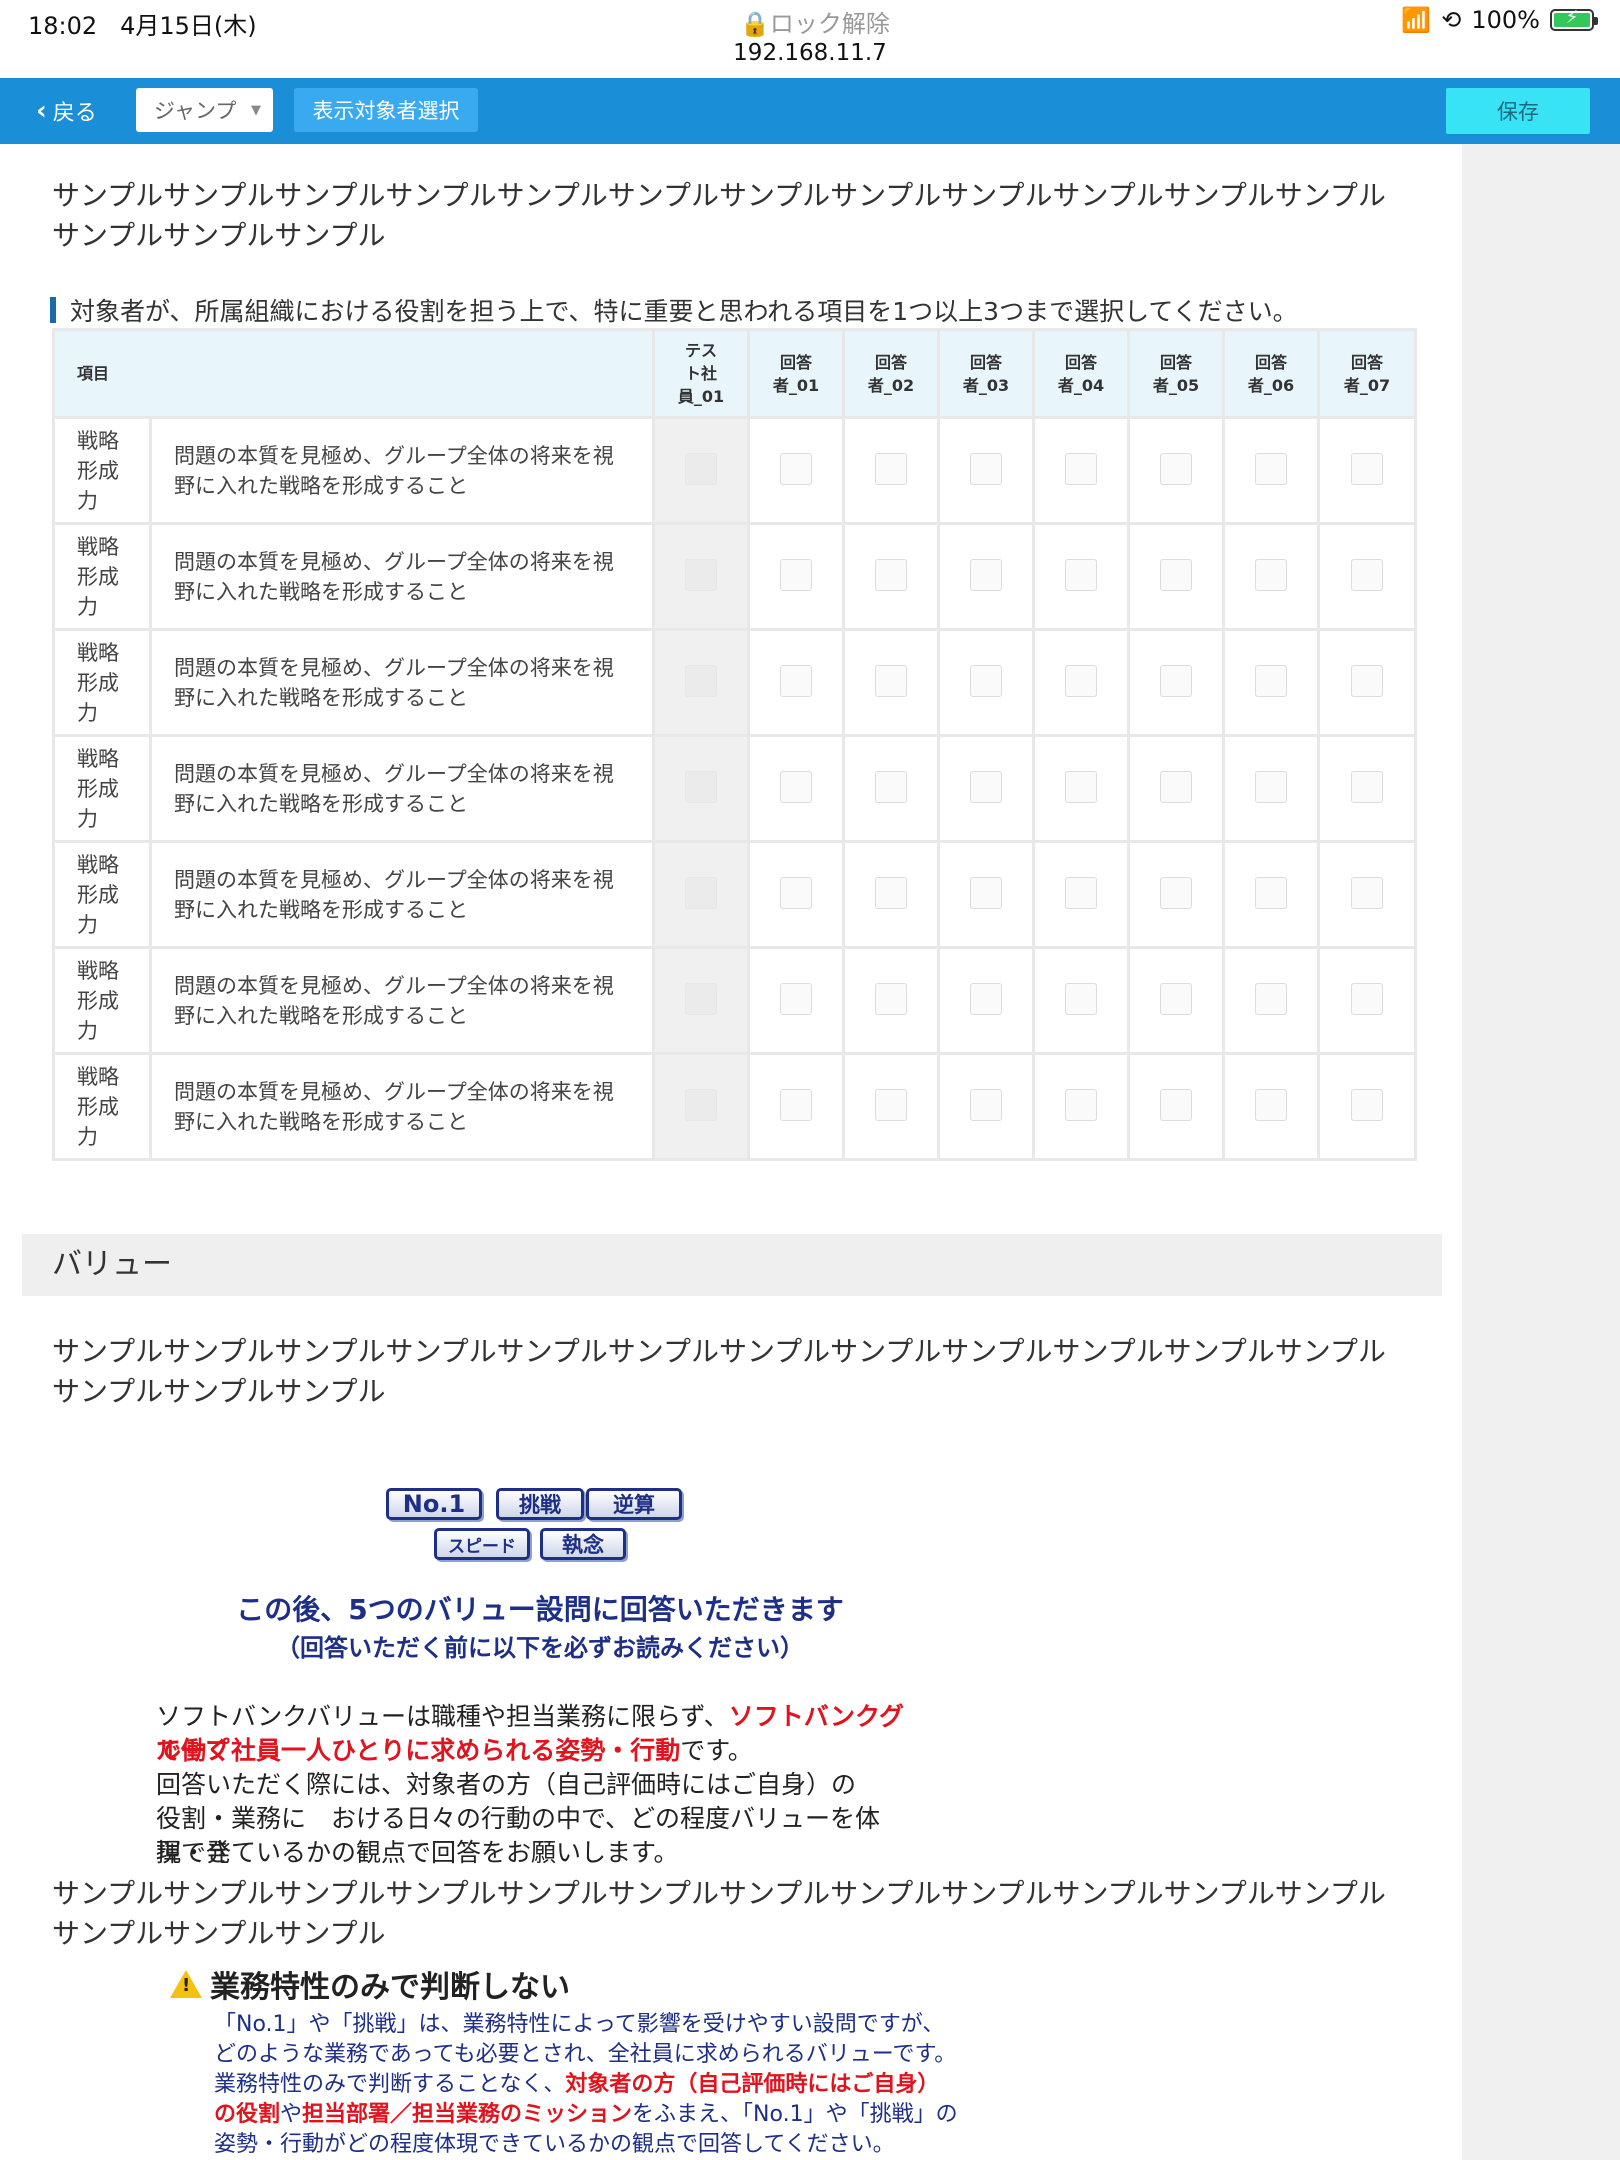 The height and width of the screenshot is (2160, 1620). Describe the element at coordinates (1176, 373) in the screenshot. I see `header-col-5: 回答 者_05` at that location.